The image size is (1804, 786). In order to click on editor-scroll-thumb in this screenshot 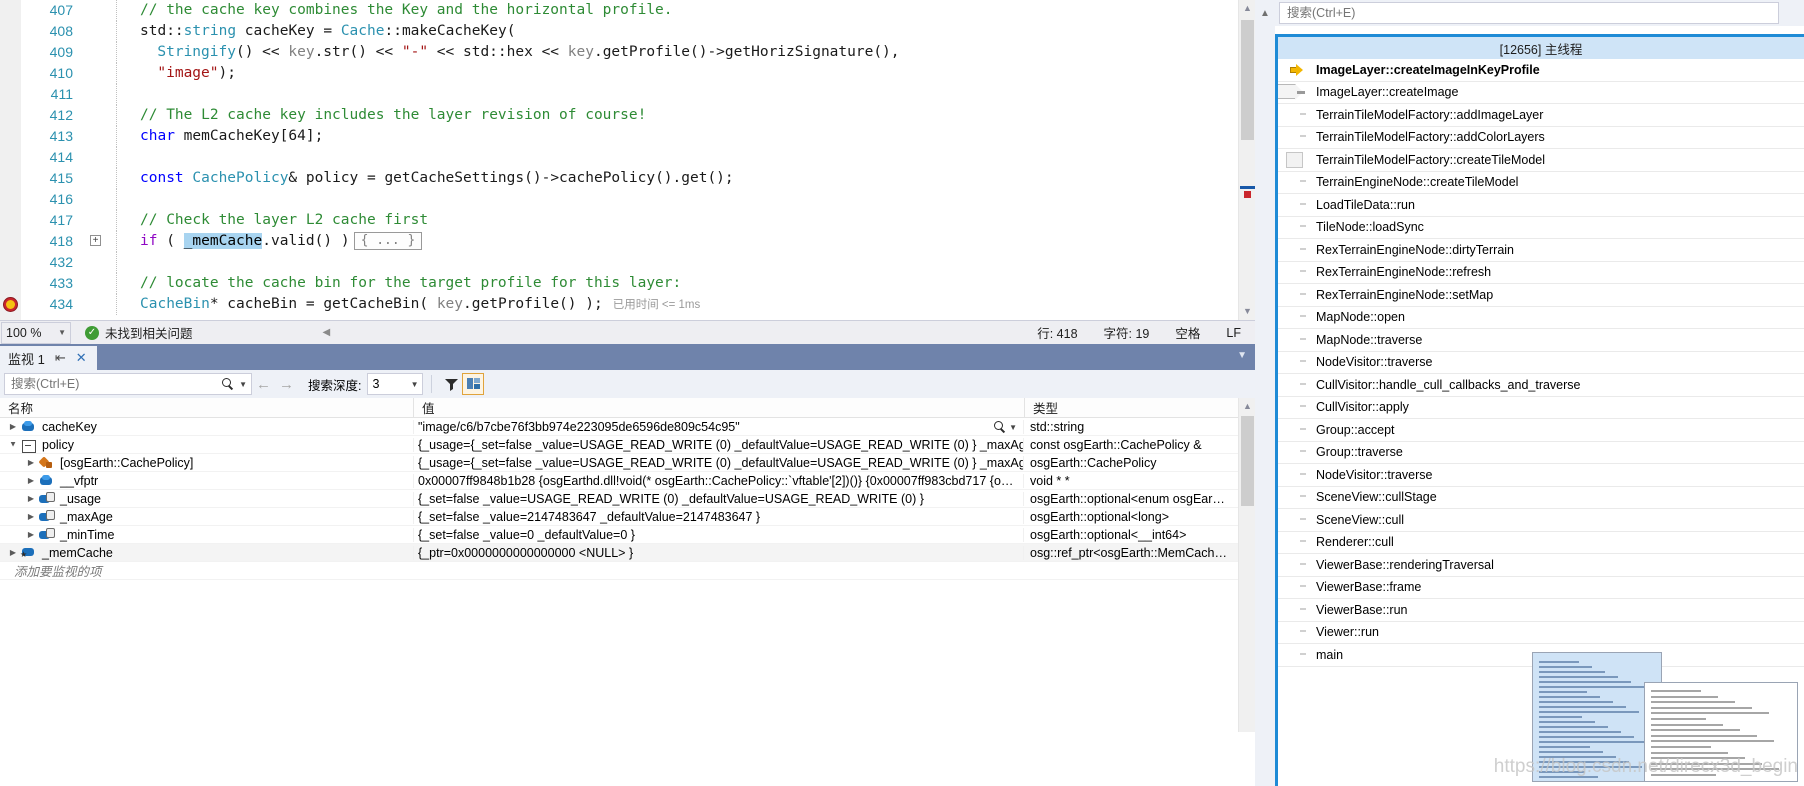, I will do `click(1247, 80)`.